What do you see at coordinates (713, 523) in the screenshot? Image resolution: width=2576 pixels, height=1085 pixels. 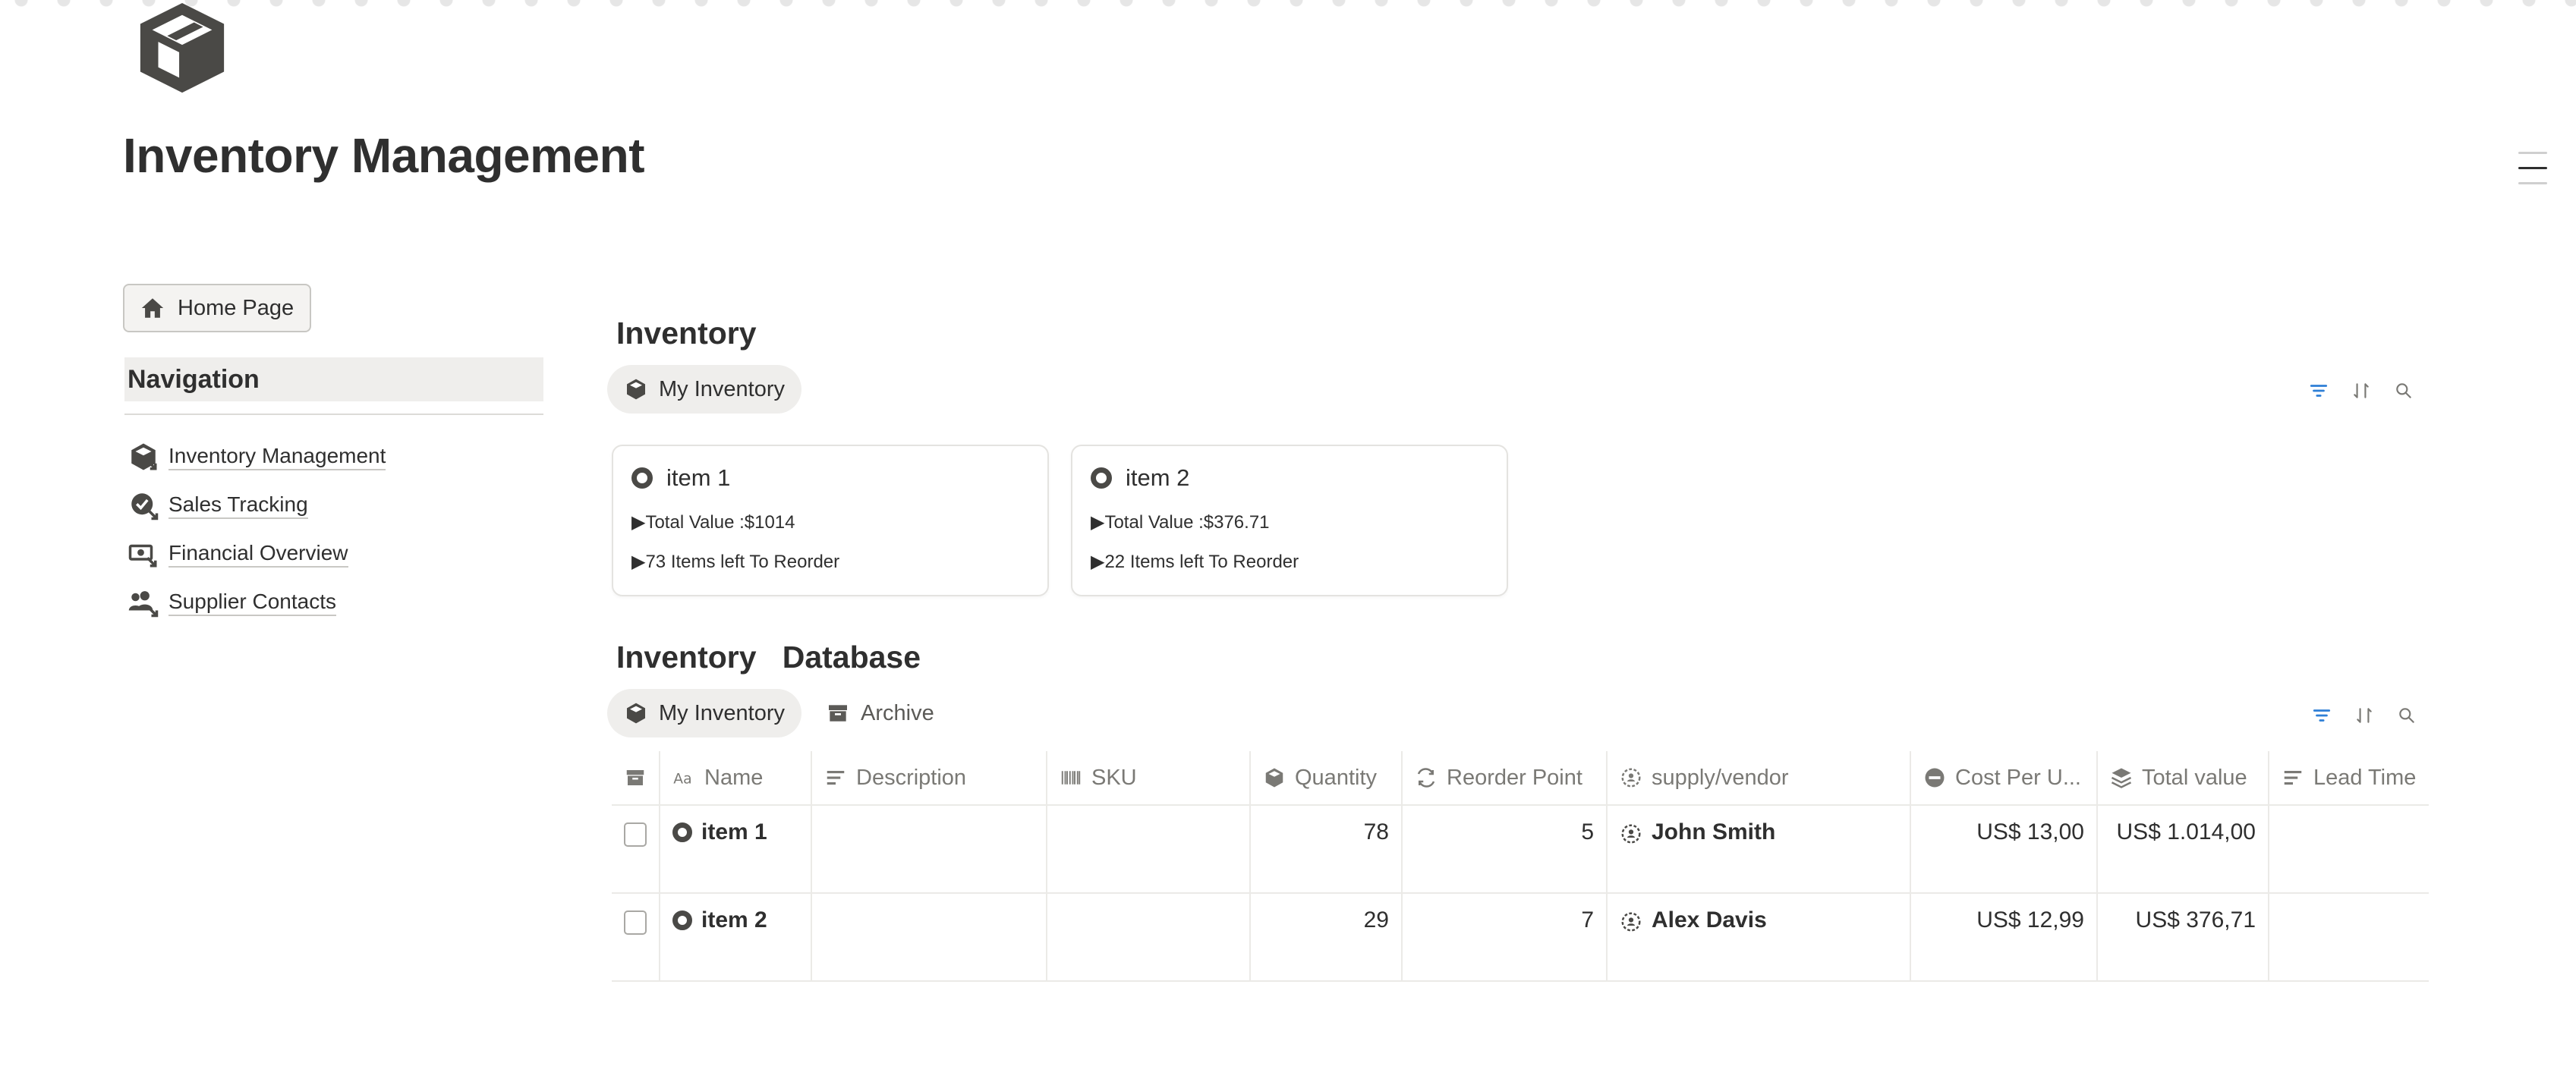 I see `card-total-value: ▶Total Value :$1014` at bounding box center [713, 523].